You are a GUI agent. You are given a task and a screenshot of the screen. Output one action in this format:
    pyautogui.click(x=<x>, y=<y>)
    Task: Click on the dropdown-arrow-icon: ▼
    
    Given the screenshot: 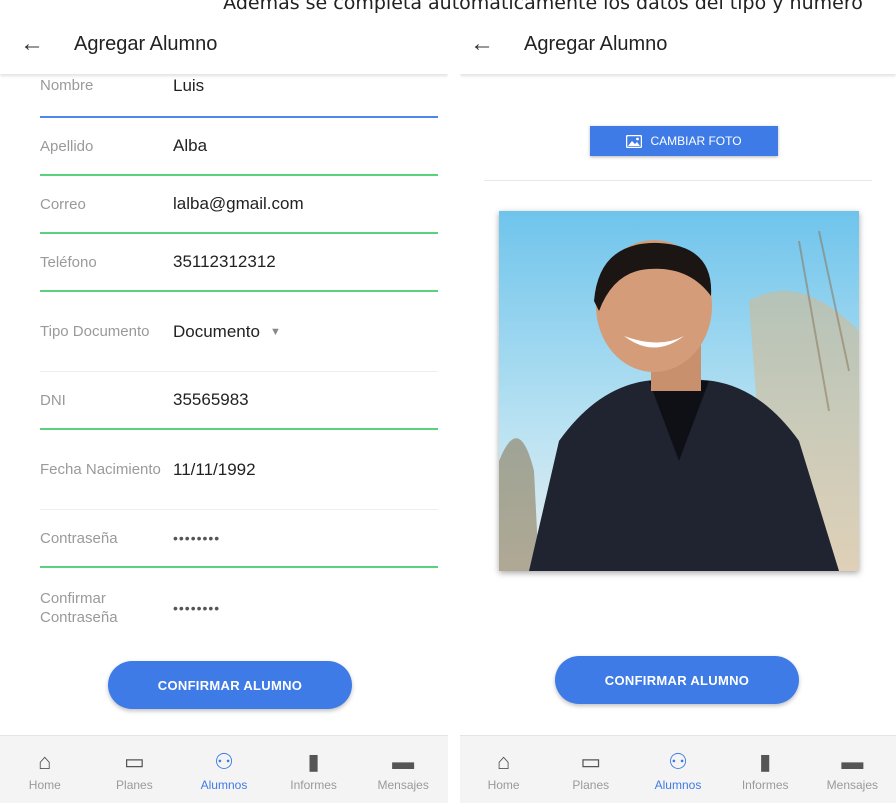 What is the action you would take?
    pyautogui.click(x=275, y=332)
    